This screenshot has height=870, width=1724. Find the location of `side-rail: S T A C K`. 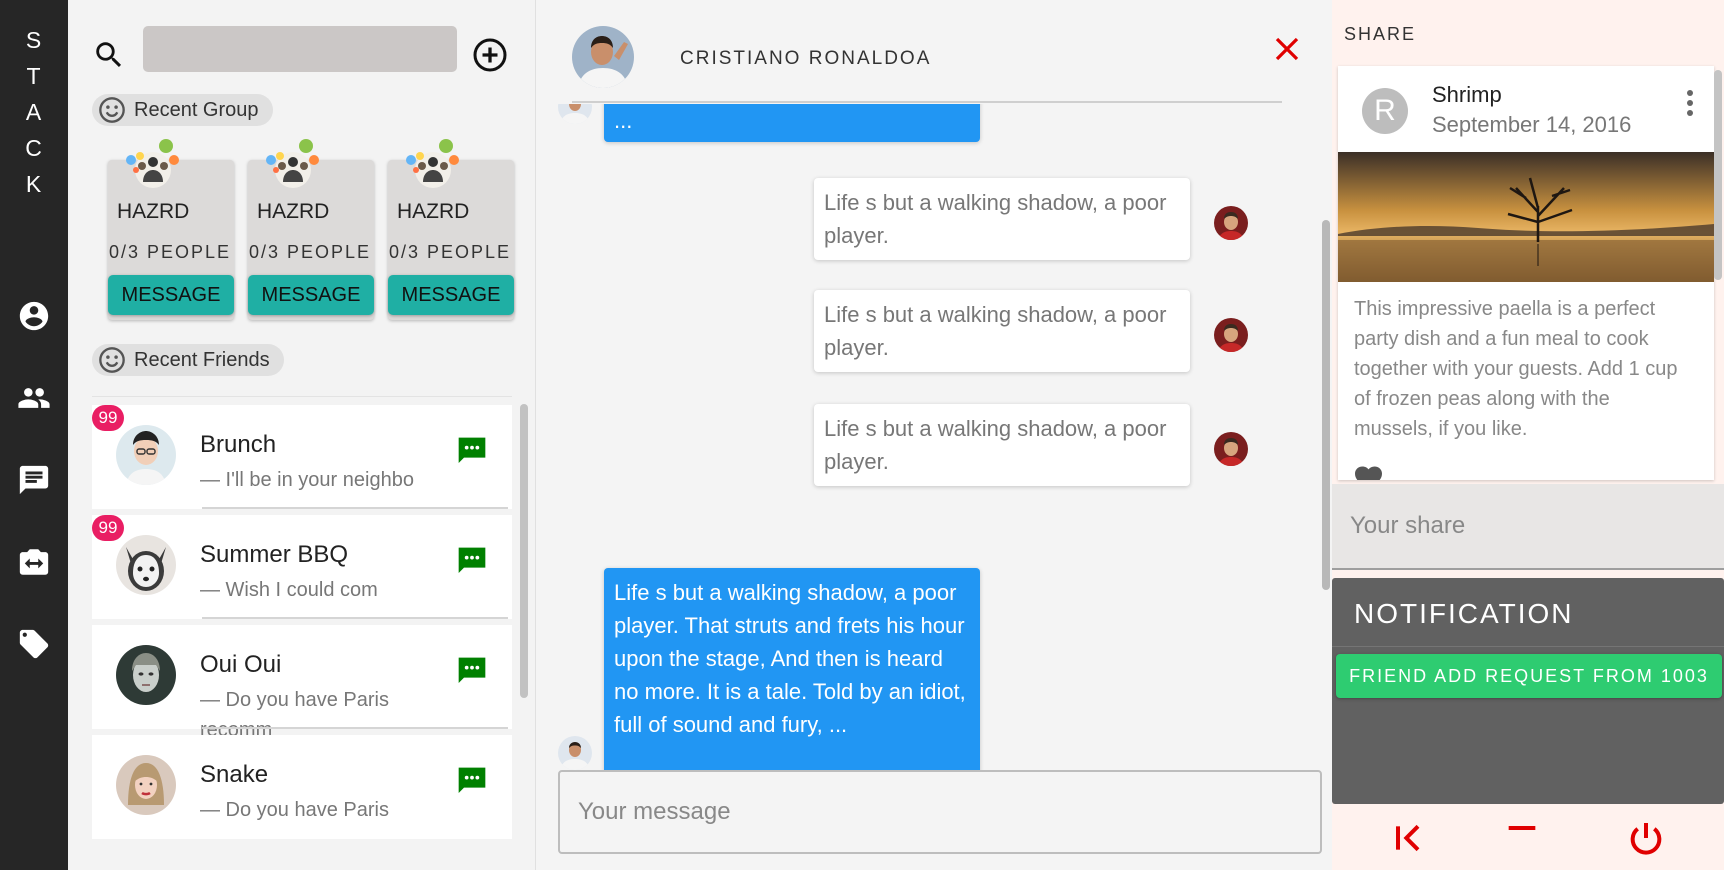

side-rail: S T A C K is located at coordinates (34, 435).